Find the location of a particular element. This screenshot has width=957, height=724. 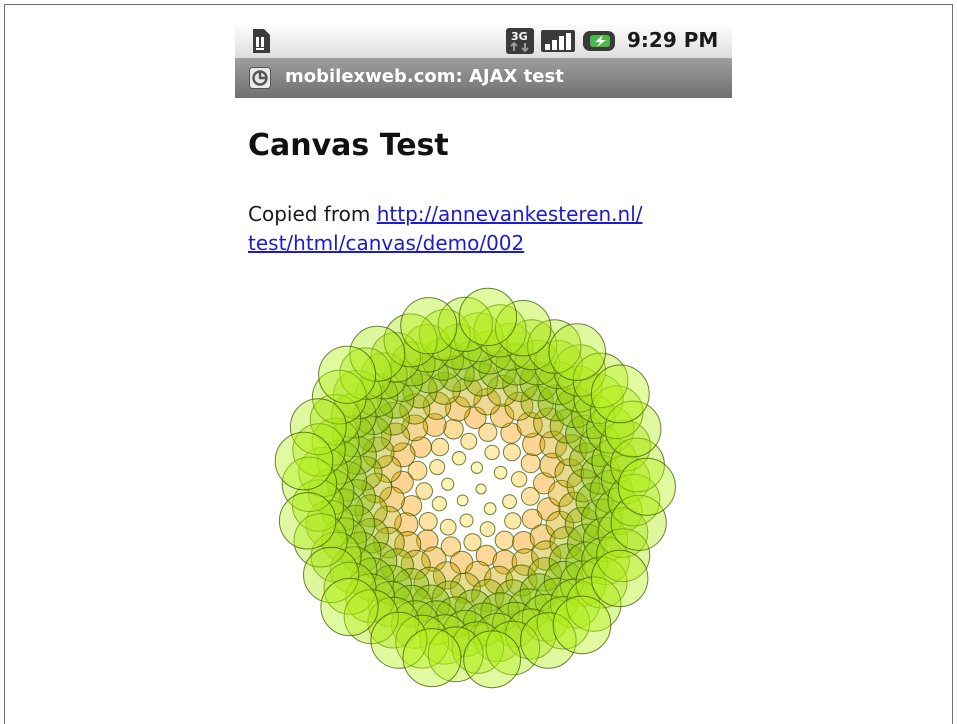

source-link-line2: test/html/canvas/demo/002 is located at coordinates (386, 243).